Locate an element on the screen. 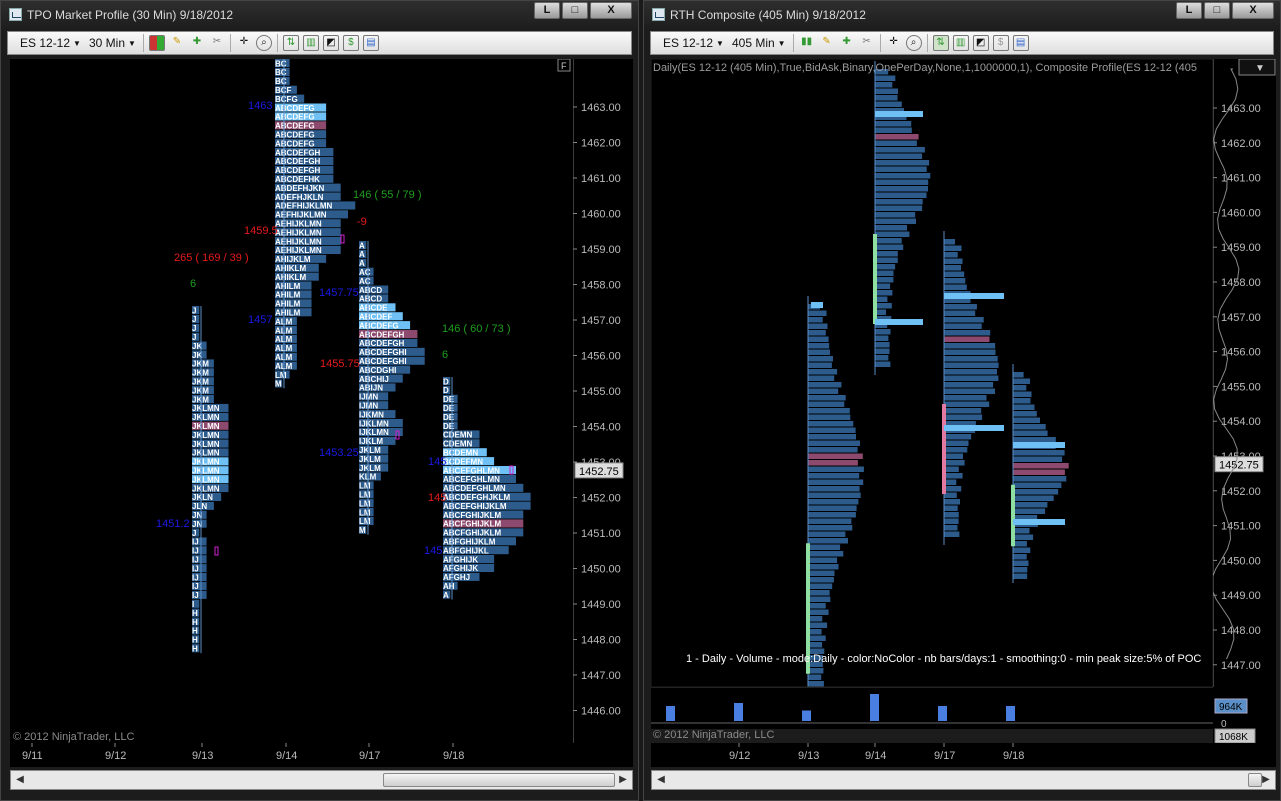  volume-axis: 964K 0 1068K is located at coordinates (1244, 715).